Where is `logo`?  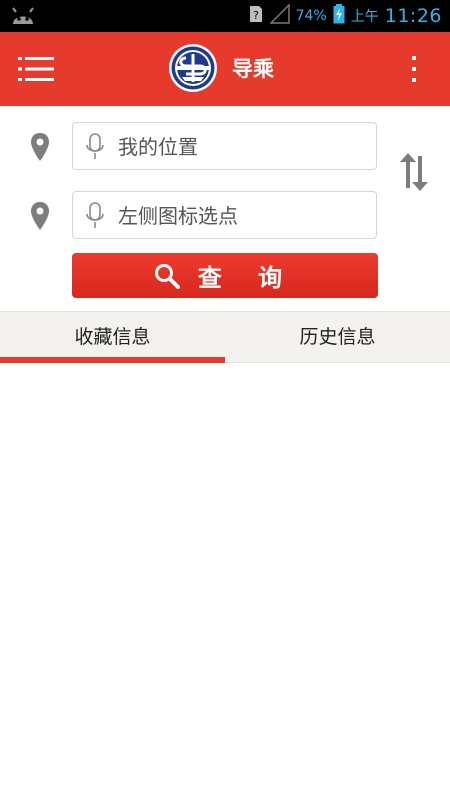
logo is located at coordinates (193, 68).